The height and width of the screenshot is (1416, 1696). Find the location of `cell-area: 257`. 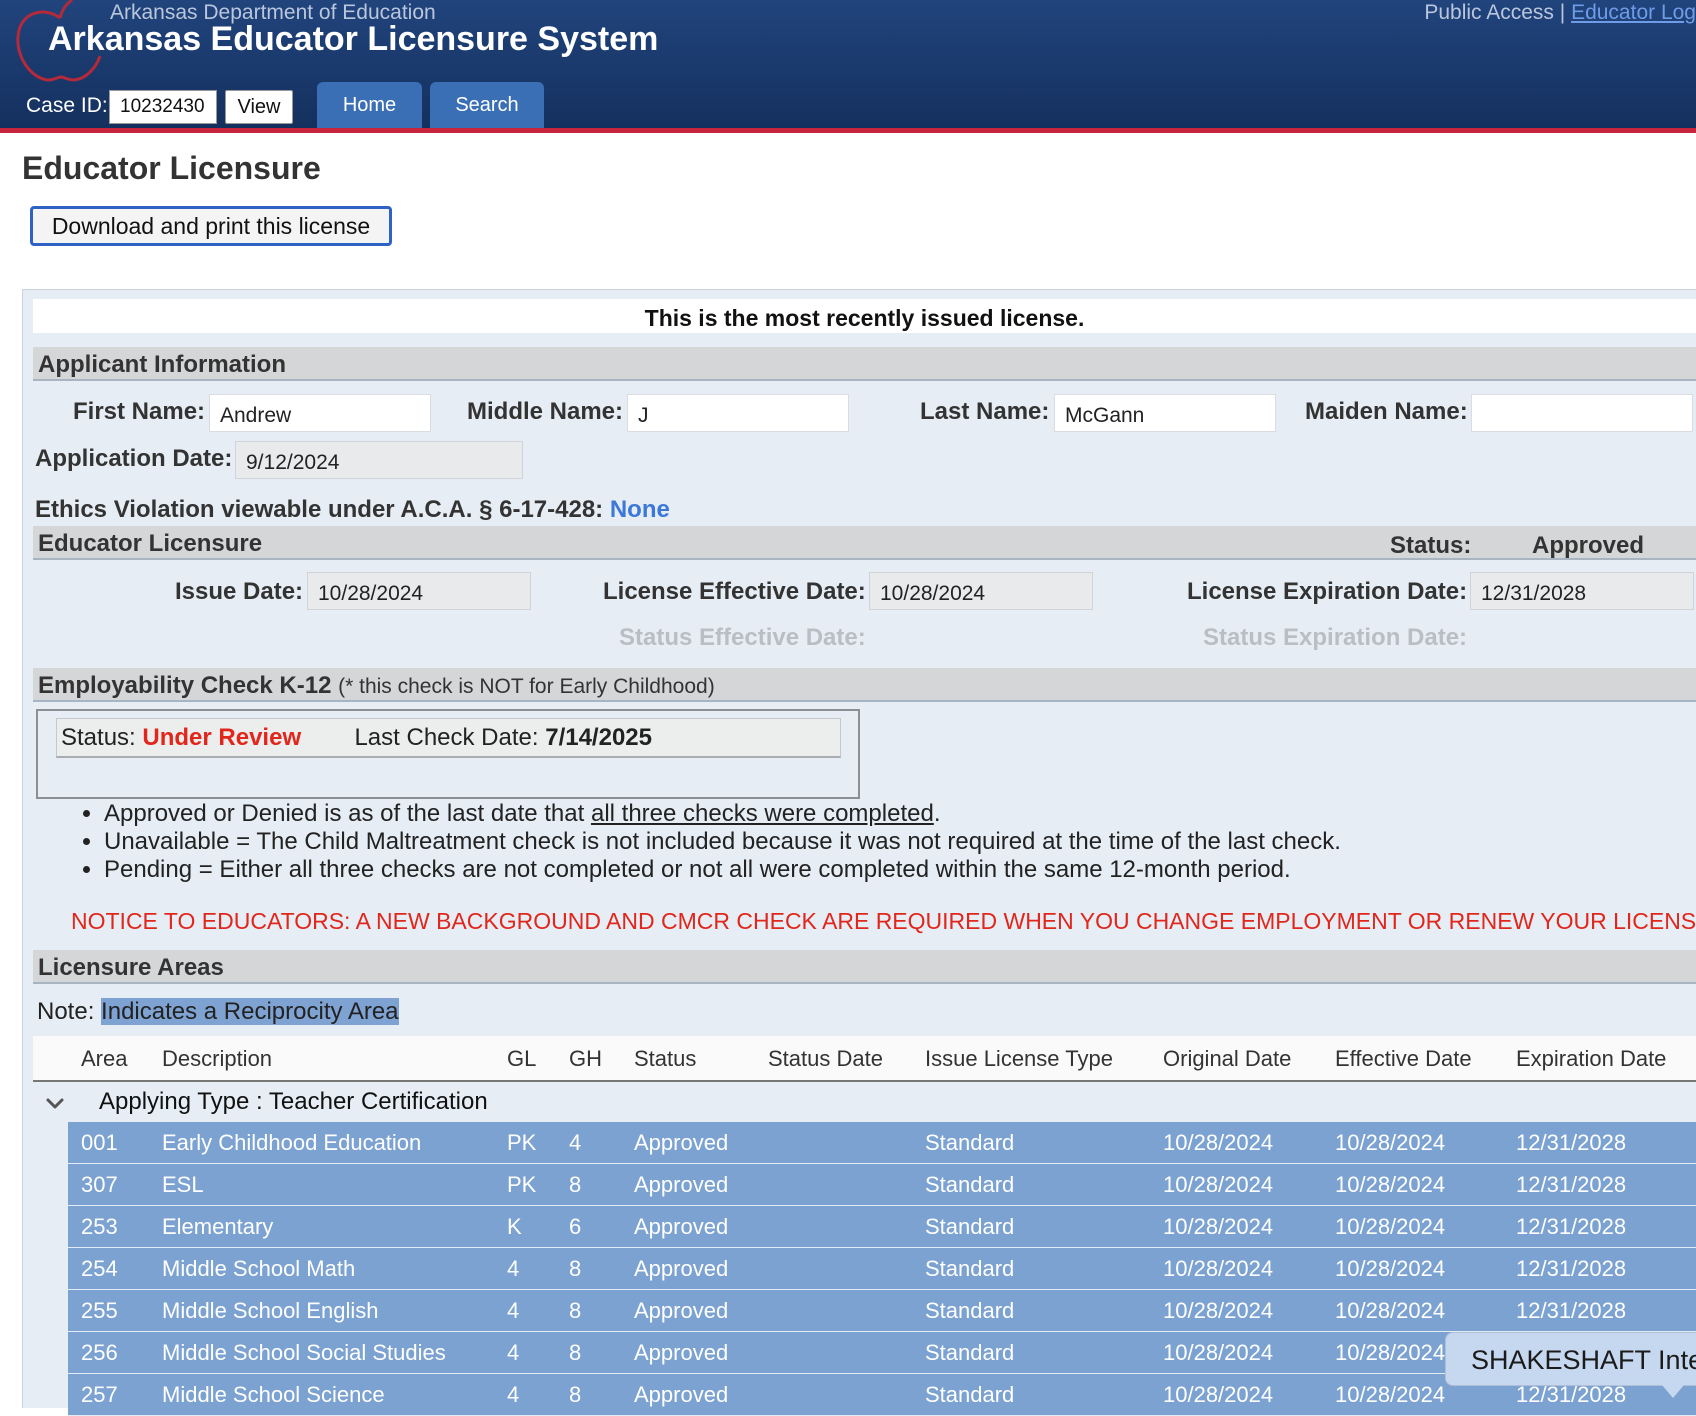

cell-area: 257 is located at coordinates (99, 1394).